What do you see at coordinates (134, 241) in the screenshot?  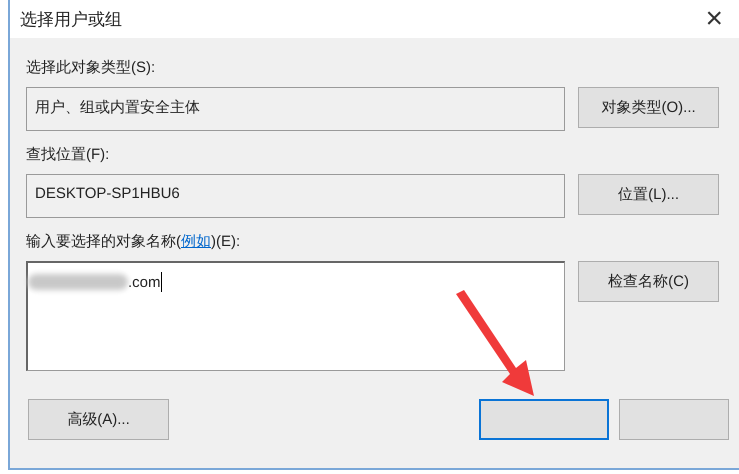 I see `field-label: 输入要选择的对象名称(例如)(E):` at bounding box center [134, 241].